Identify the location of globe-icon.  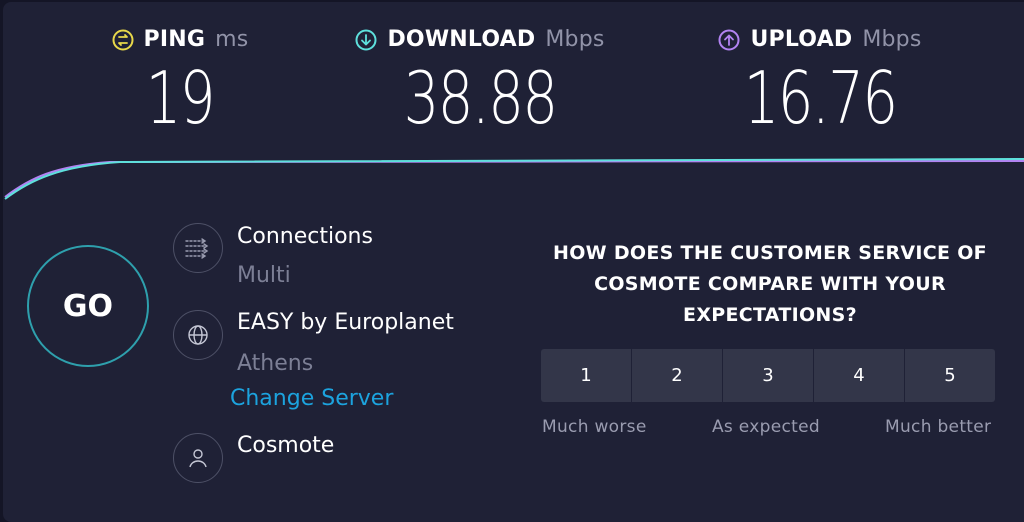
(198, 335).